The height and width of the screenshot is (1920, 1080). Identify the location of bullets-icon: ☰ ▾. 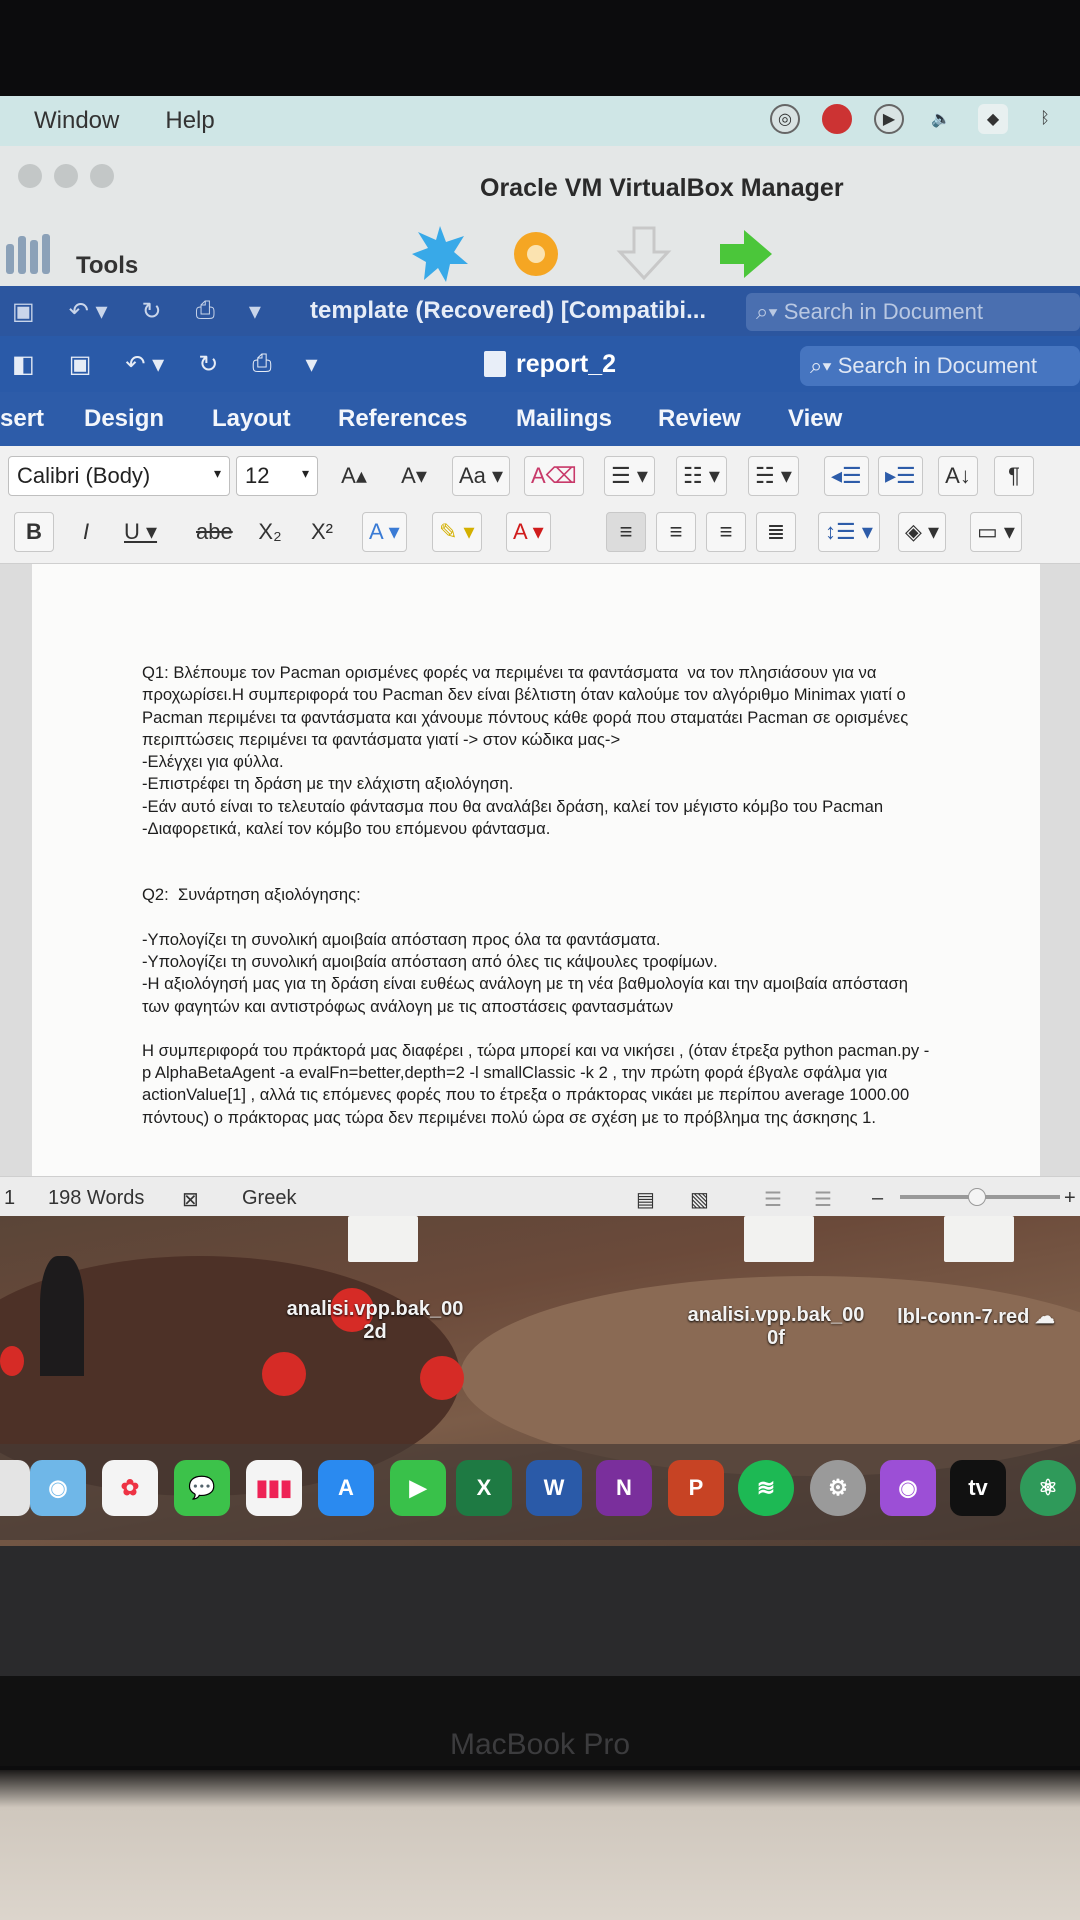
(629, 476).